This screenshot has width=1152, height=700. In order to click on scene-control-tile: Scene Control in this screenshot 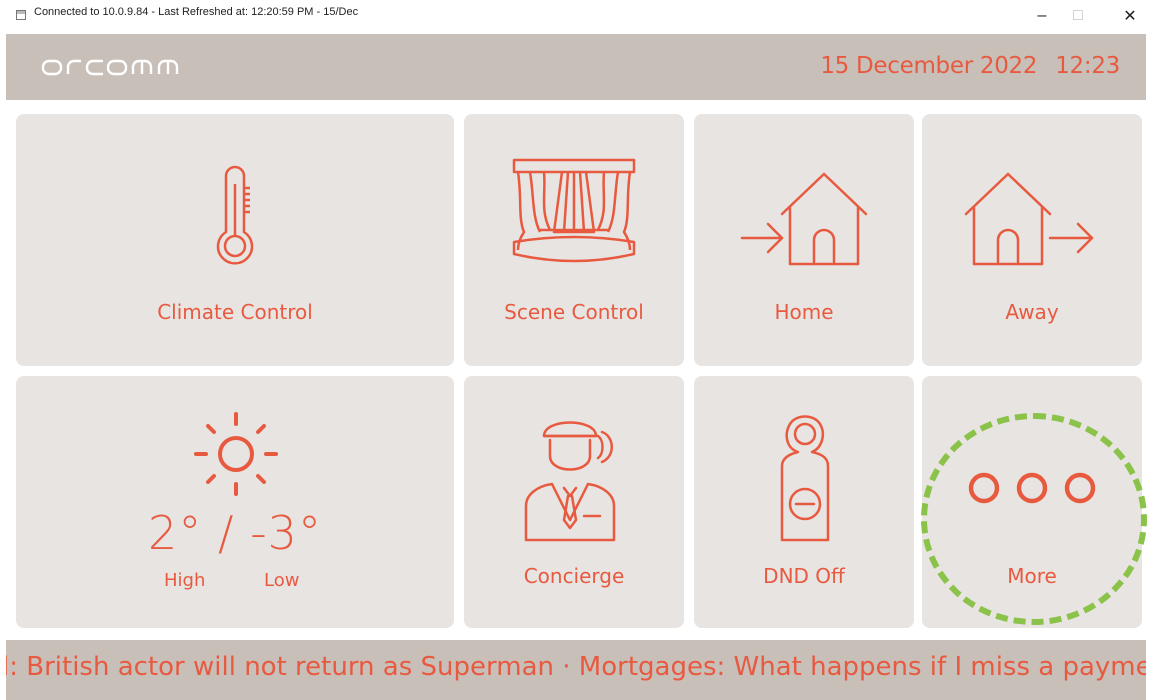, I will do `click(574, 240)`.